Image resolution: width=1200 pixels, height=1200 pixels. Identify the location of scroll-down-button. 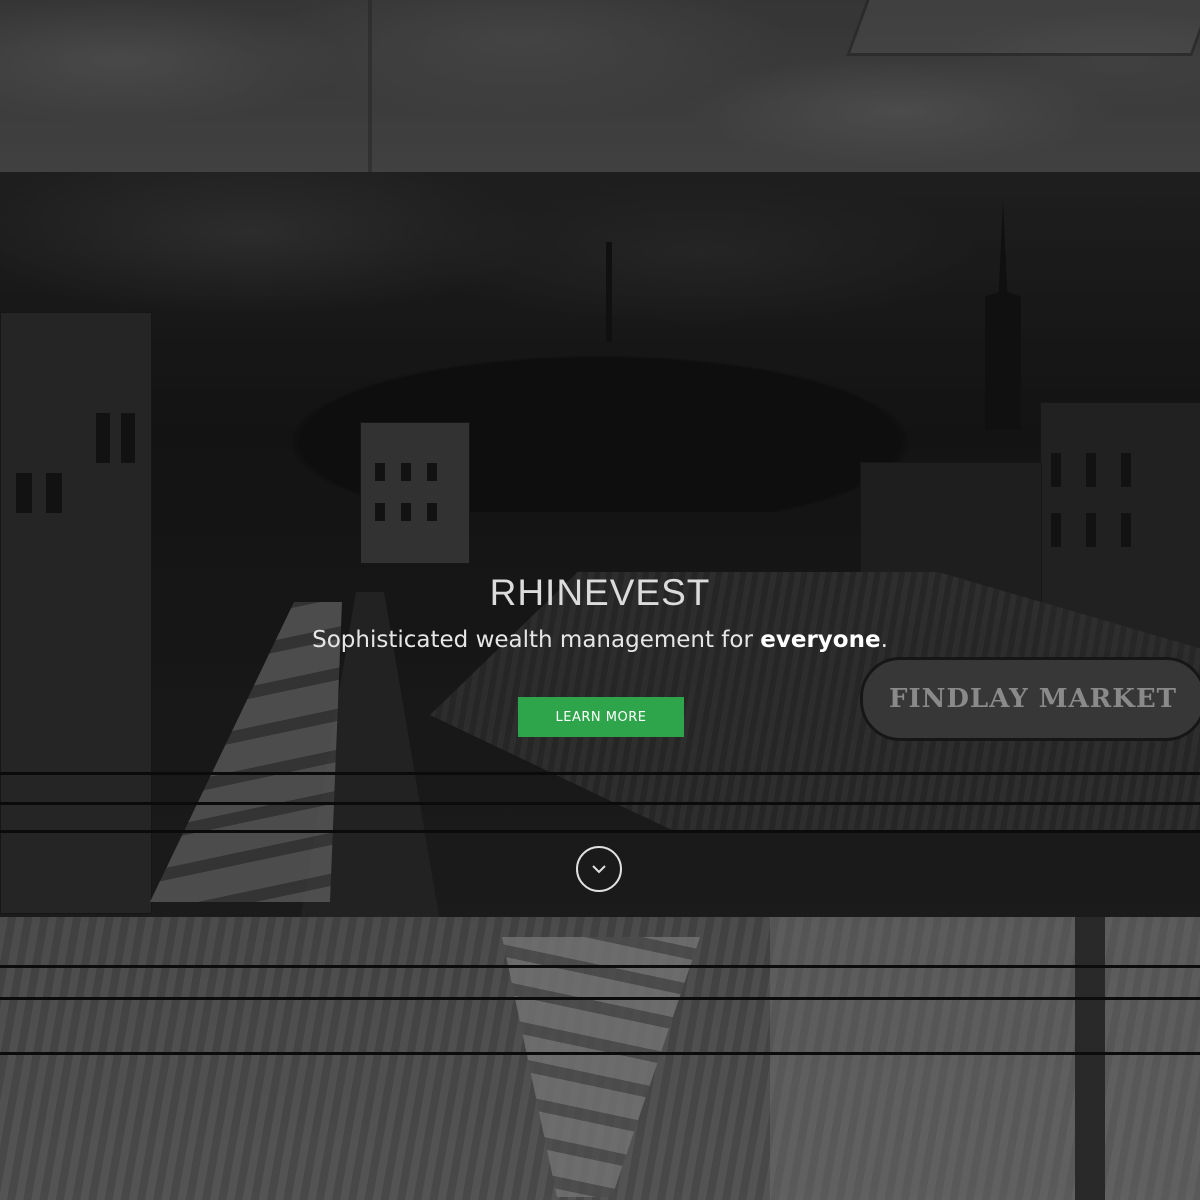
(599, 869).